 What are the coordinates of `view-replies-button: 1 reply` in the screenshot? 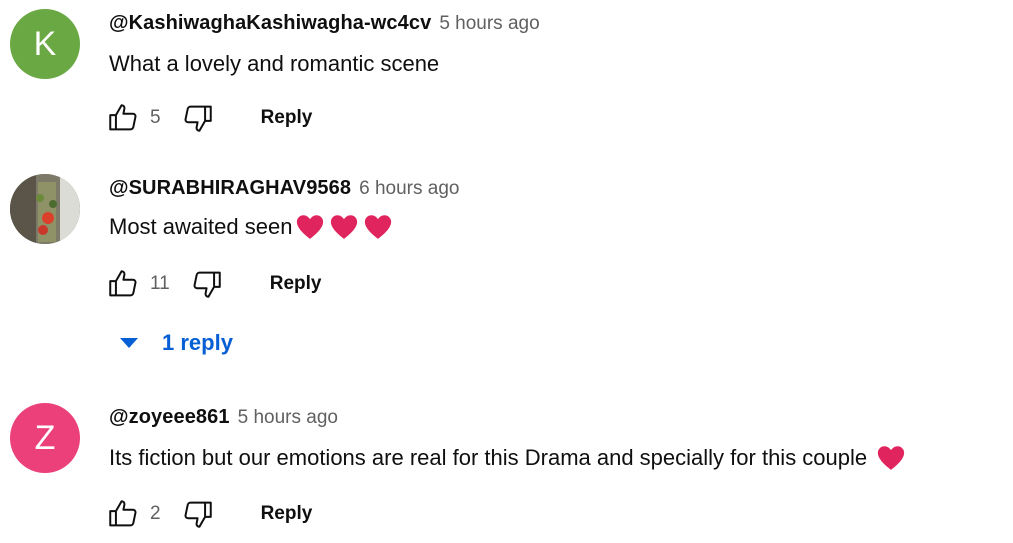 It's located at (175, 343).